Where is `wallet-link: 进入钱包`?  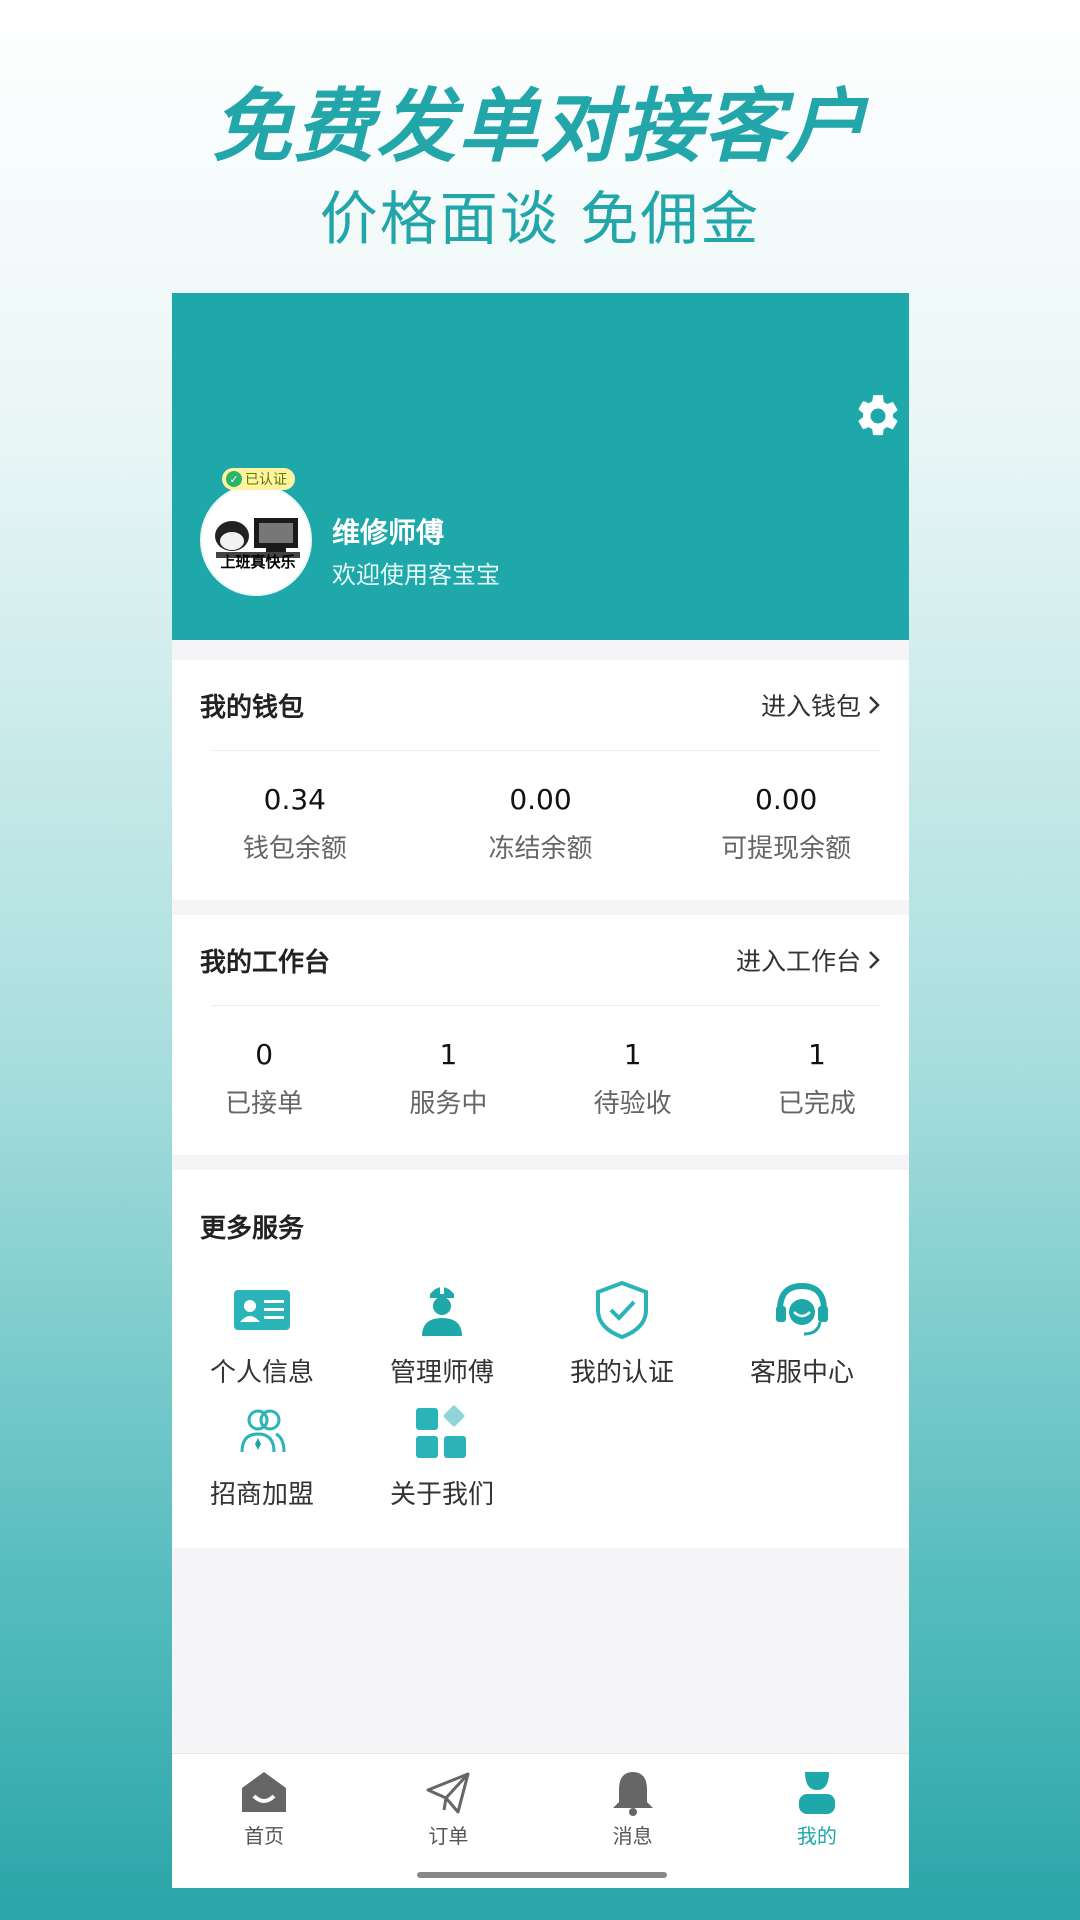
wallet-link: 进入钱包 is located at coordinates (821, 705).